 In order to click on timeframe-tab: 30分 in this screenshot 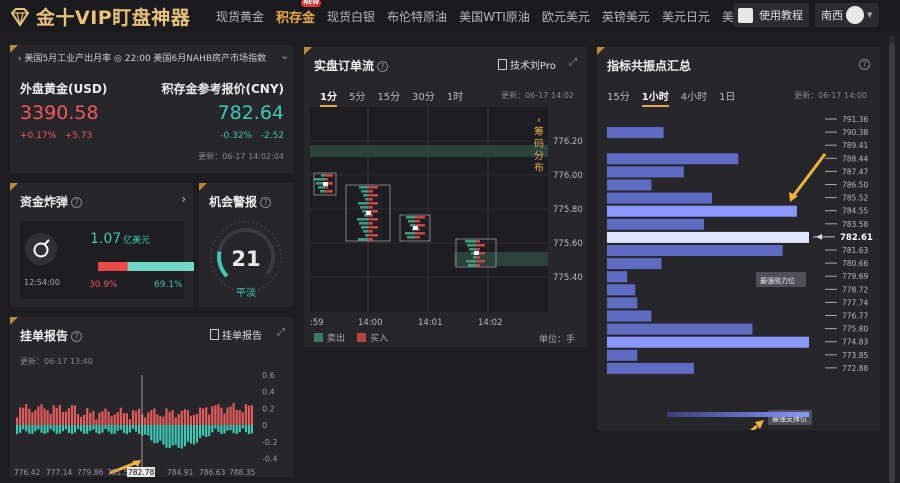, I will do `click(423, 97)`.